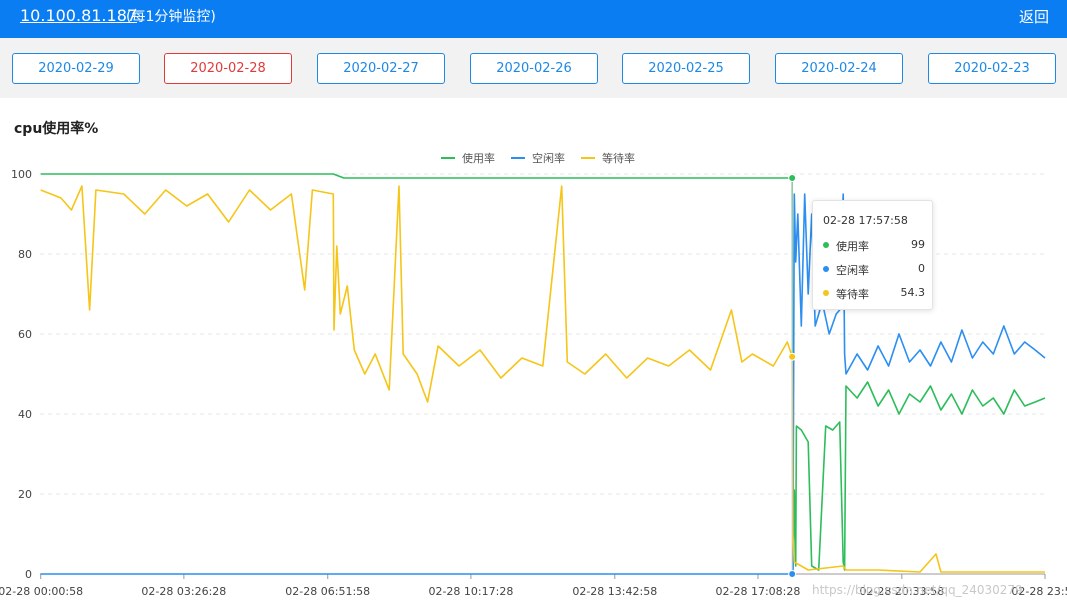  I want to click on legend-label-wait: 等待率, so click(618, 158).